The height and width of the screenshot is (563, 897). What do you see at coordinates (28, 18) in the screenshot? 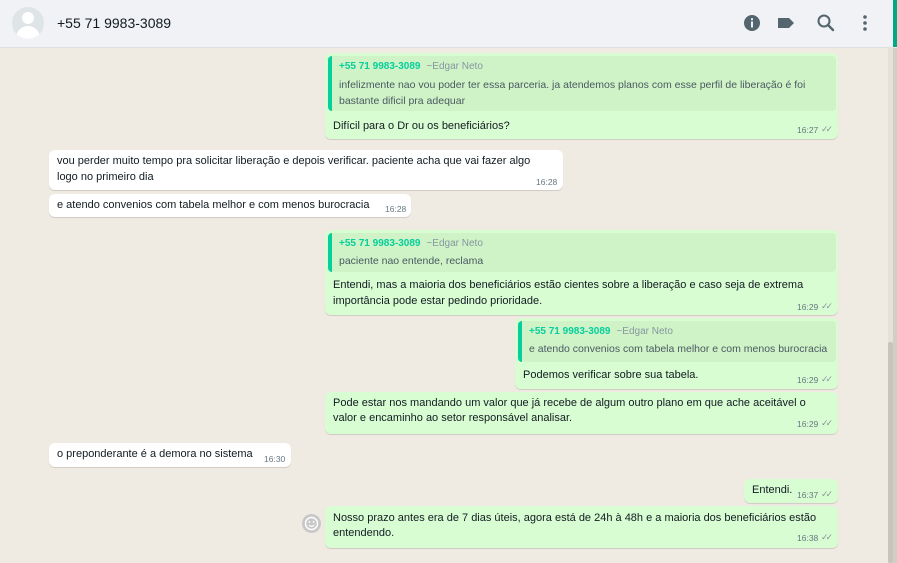
I see `avatar-head` at bounding box center [28, 18].